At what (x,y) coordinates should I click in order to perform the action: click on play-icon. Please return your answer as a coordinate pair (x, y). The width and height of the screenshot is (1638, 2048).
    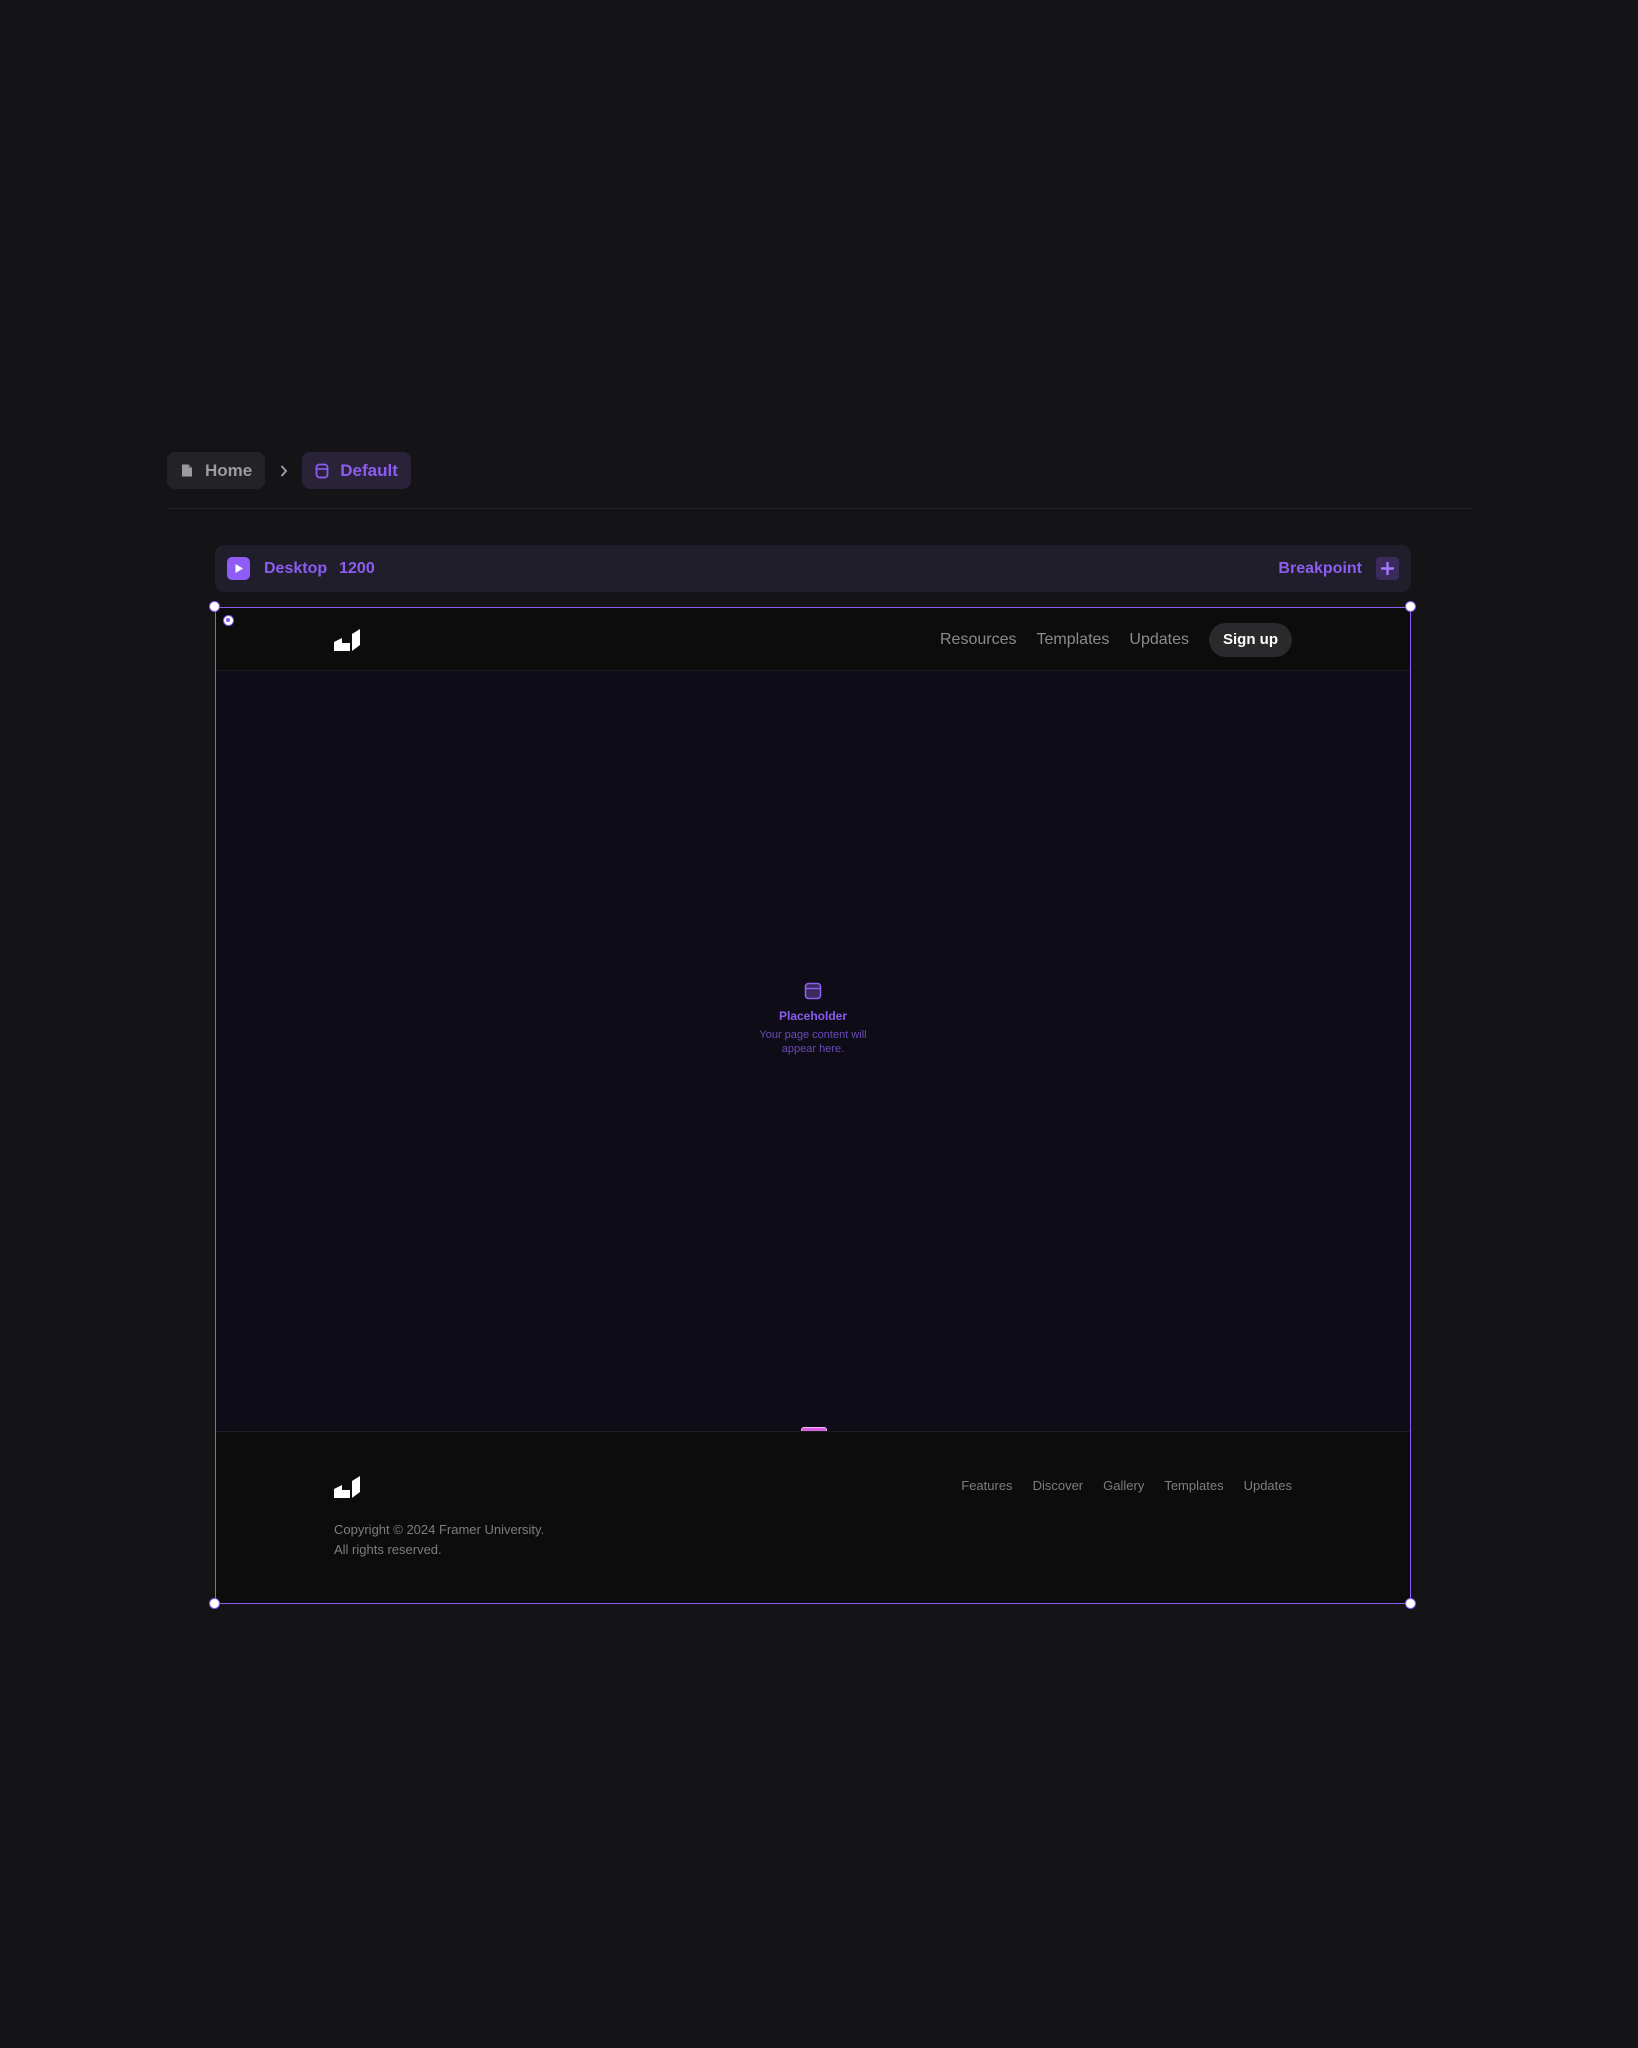
    Looking at the image, I should click on (238, 568).